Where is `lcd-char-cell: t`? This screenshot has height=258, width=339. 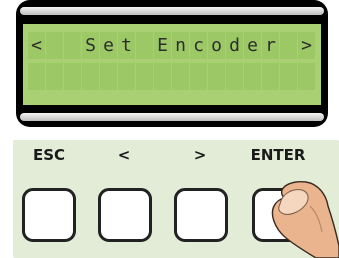
lcd-char-cell: t is located at coordinates (126, 45).